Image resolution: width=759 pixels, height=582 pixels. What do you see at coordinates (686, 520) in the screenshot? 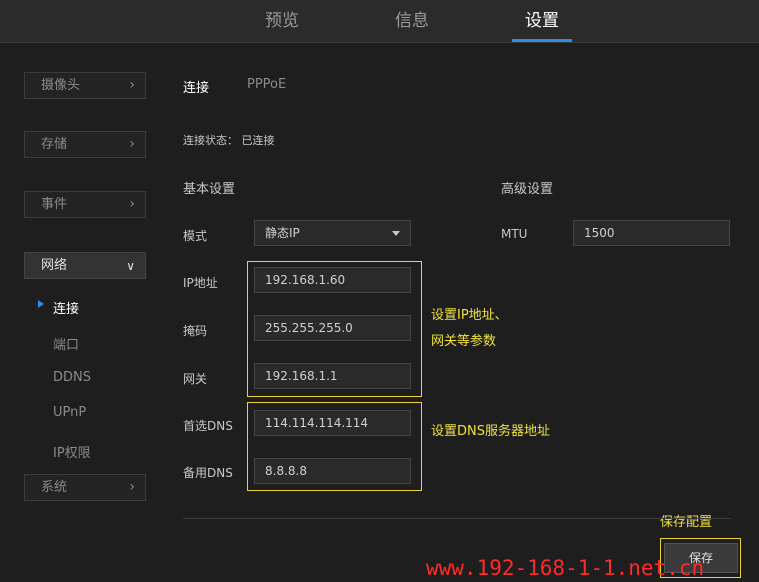
I see `save-note: 保存配置` at bounding box center [686, 520].